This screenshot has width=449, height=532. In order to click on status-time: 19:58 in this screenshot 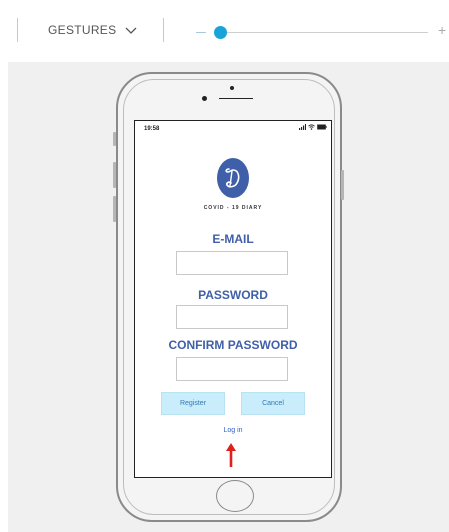, I will do `click(152, 129)`.